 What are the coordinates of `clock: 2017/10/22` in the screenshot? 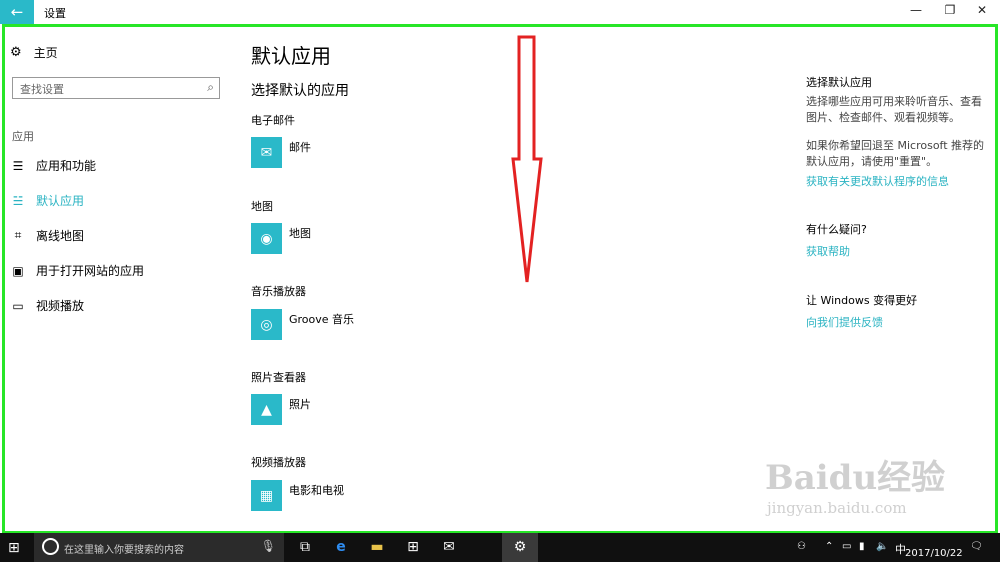 It's located at (934, 547).